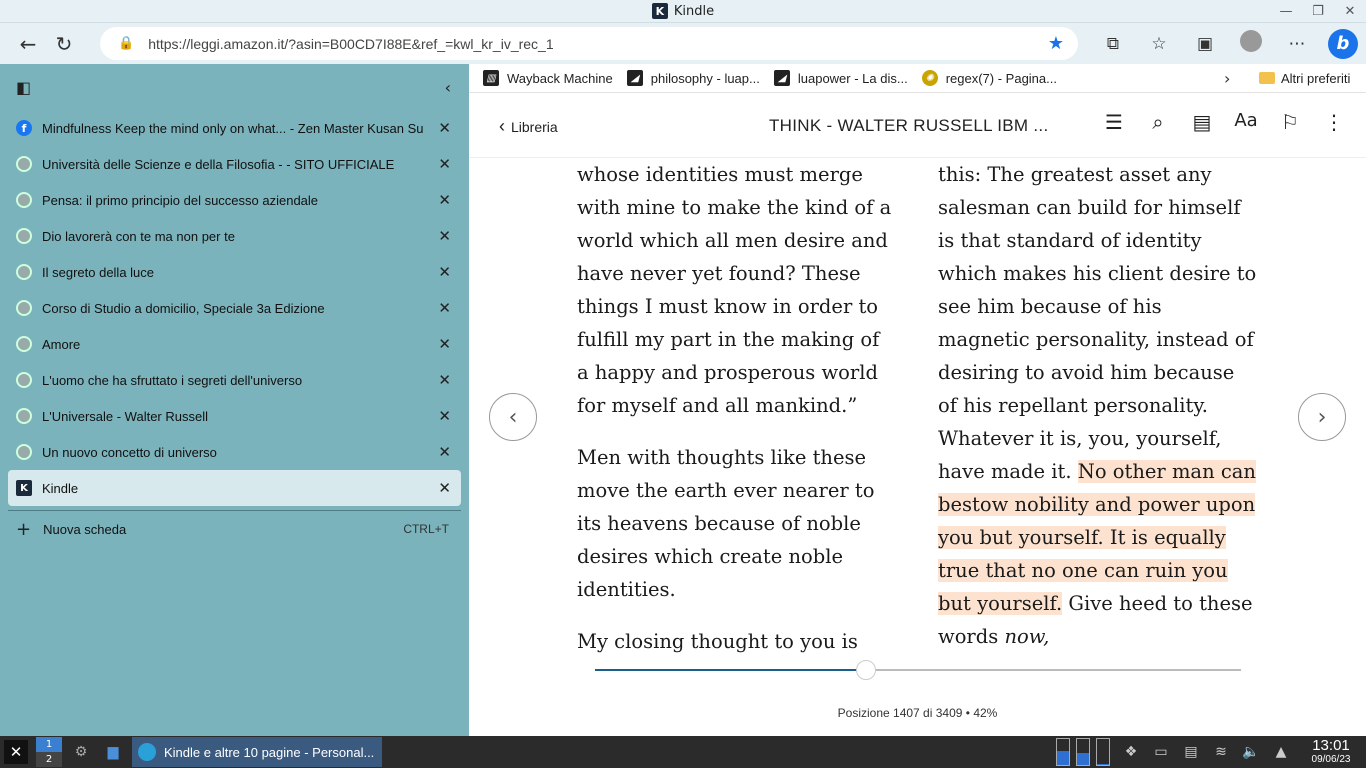 The width and height of the screenshot is (1366, 768). What do you see at coordinates (49, 744) in the screenshot?
I see `desktop-1: 1` at bounding box center [49, 744].